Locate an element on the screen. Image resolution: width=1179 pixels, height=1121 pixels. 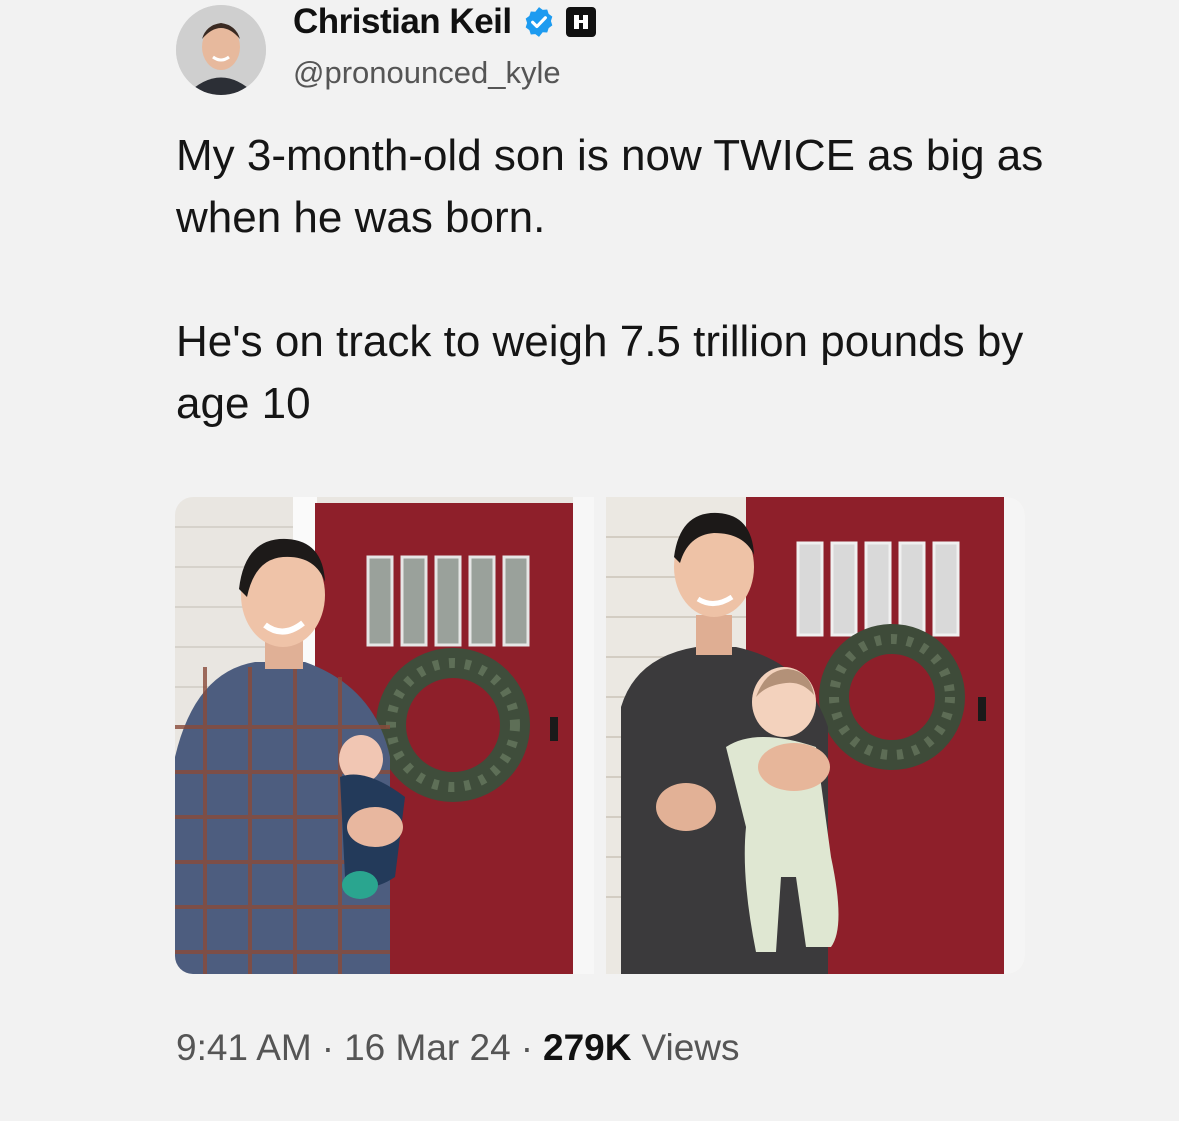
author-name-row: Christian Keil is located at coordinates (444, 22).